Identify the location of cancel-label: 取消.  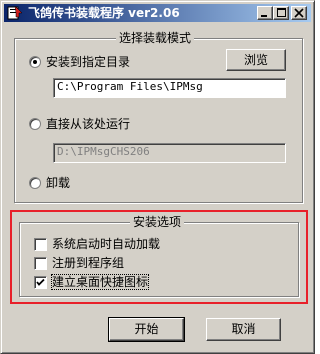
(243, 329).